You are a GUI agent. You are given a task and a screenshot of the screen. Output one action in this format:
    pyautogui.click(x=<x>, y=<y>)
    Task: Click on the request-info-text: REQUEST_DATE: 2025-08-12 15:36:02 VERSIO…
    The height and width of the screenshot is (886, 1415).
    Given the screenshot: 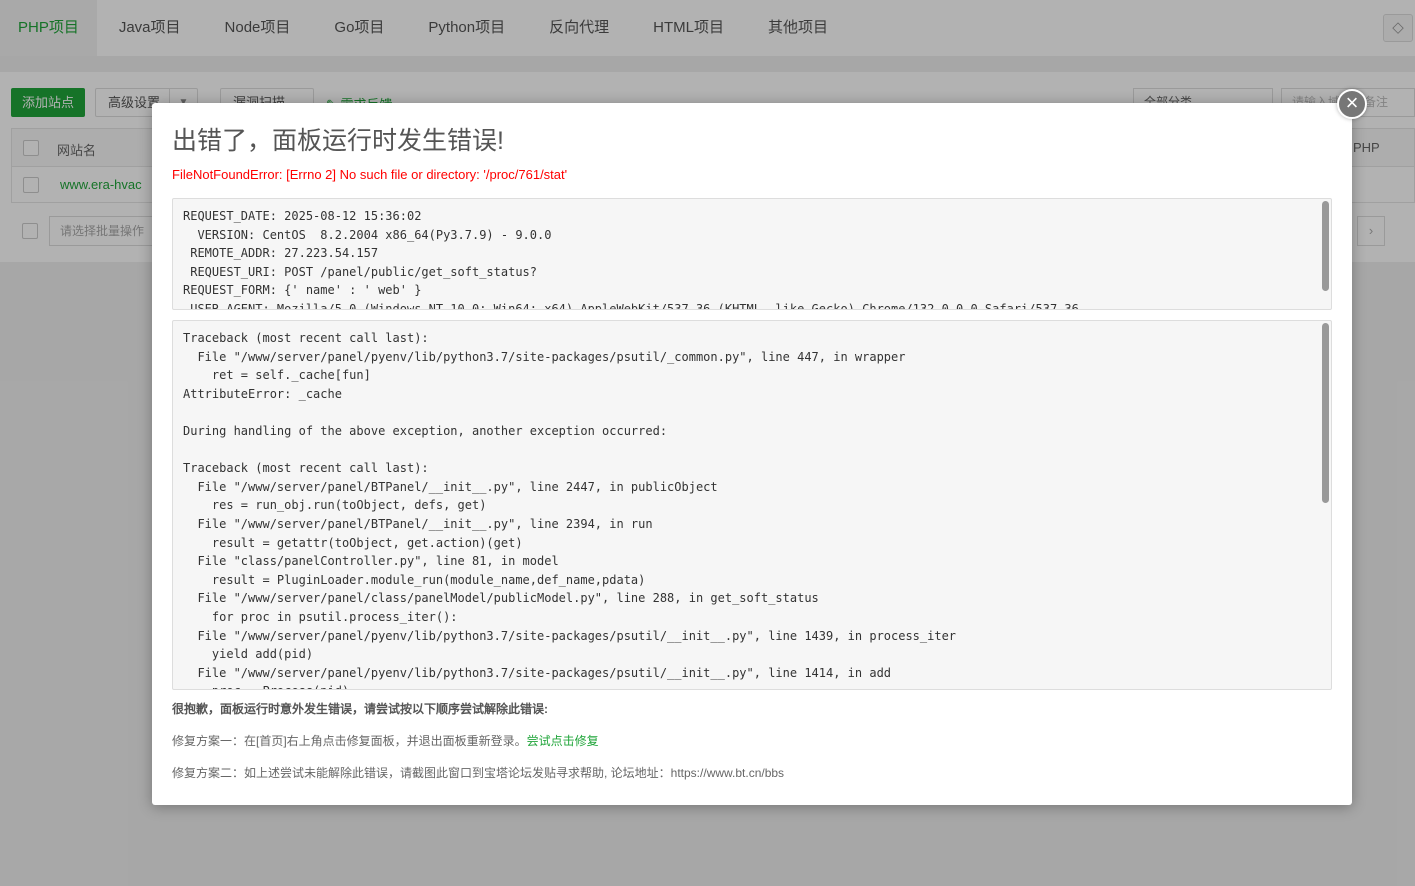 What is the action you would take?
    pyautogui.click(x=631, y=259)
    